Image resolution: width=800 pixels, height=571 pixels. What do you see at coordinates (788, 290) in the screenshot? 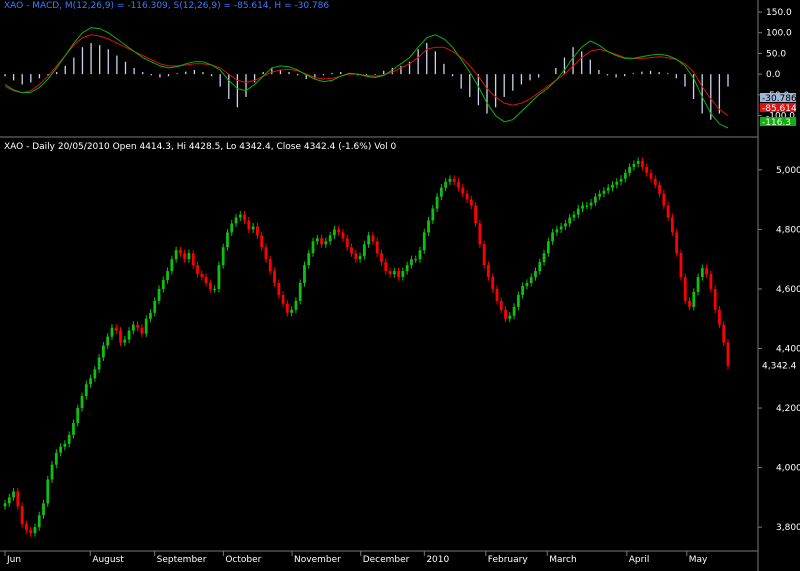
I see `price-tick-label: 4,600` at bounding box center [788, 290].